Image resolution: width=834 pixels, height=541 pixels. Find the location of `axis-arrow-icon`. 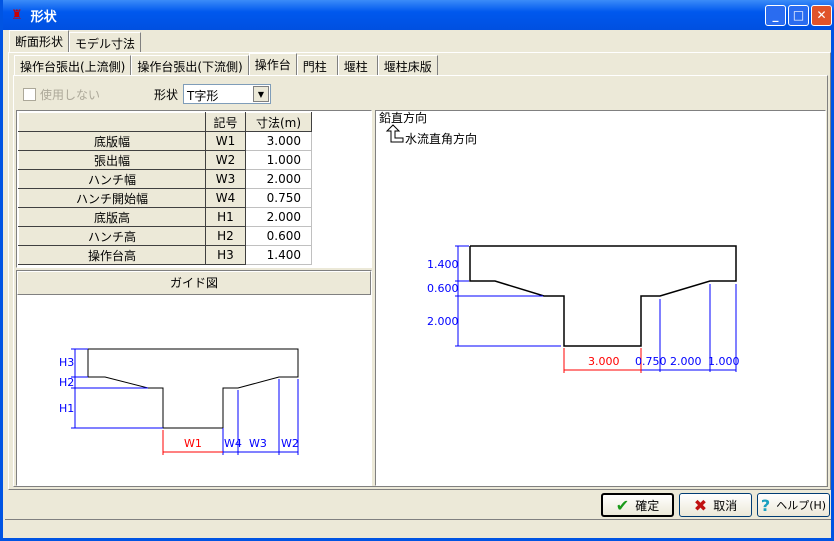

axis-arrow-icon is located at coordinates (394, 133).